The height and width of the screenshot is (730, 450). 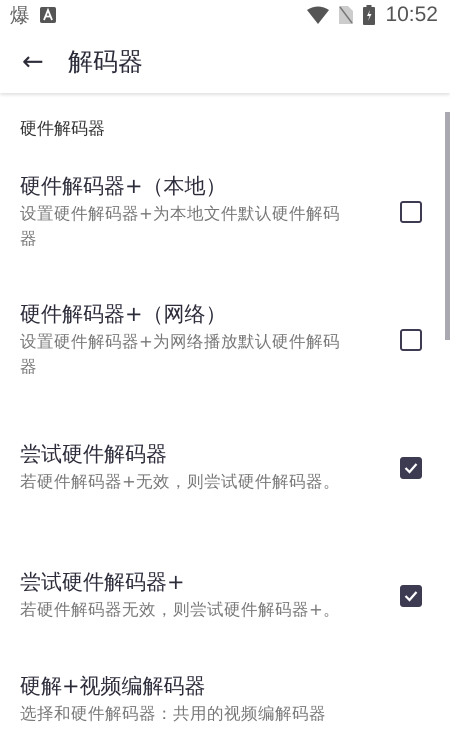 What do you see at coordinates (20, 15) in the screenshot?
I see `notification-text: 爆` at bounding box center [20, 15].